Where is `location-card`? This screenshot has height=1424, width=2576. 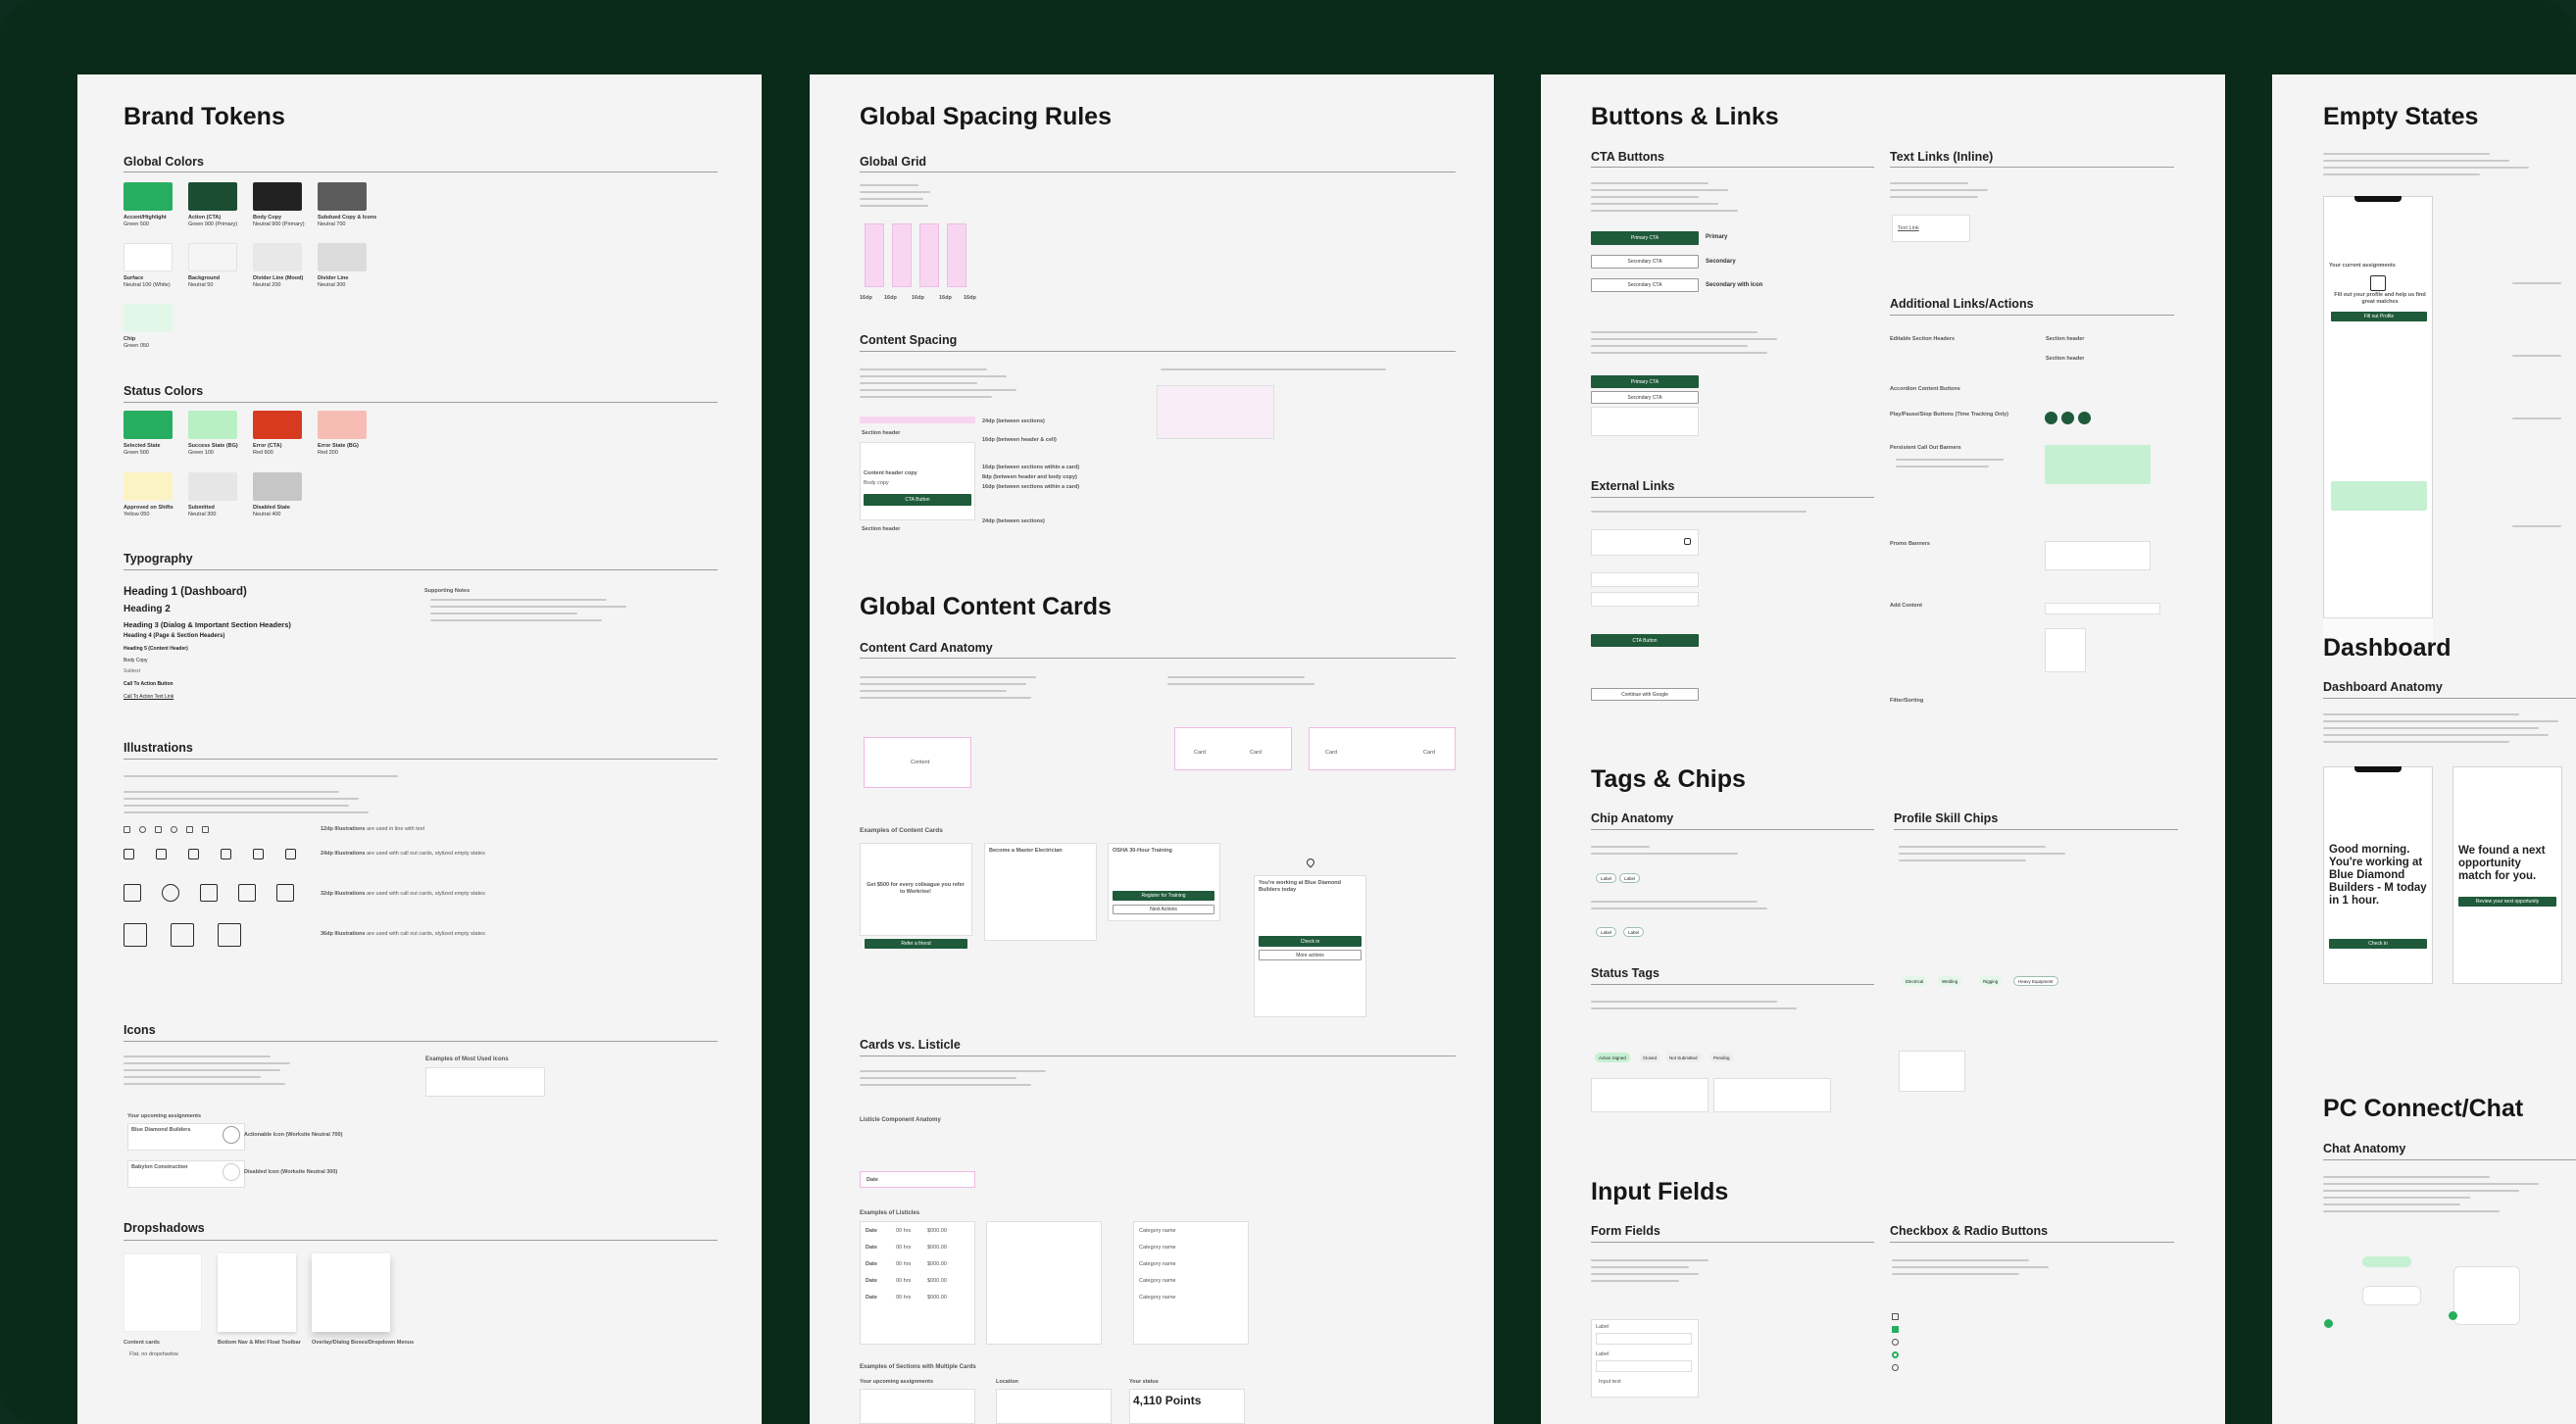
location-card is located at coordinates (1054, 1406).